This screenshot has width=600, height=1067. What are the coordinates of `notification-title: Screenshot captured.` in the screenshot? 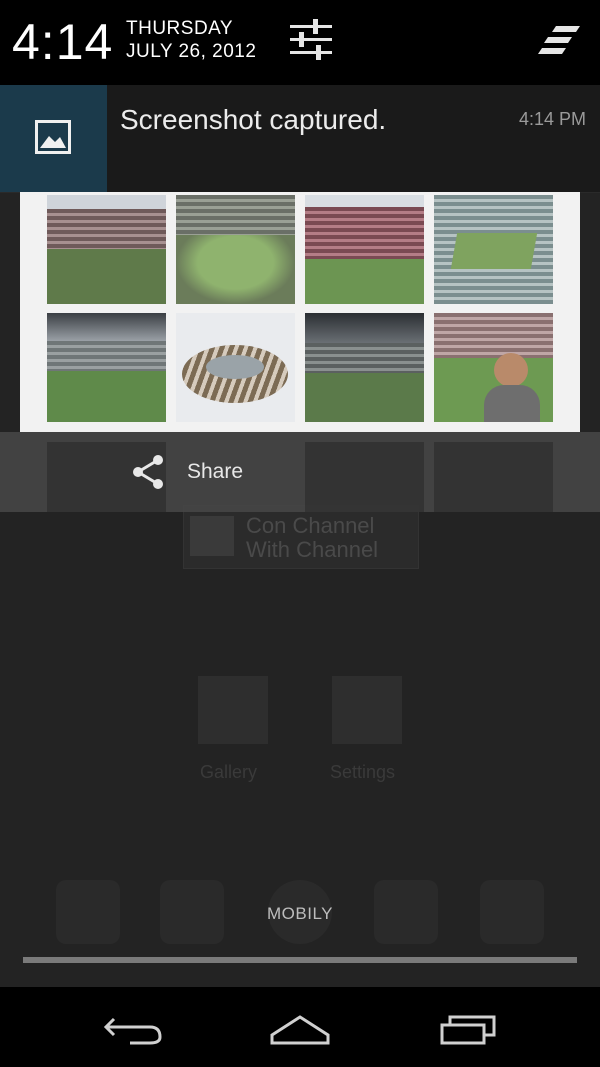 It's located at (253, 119).